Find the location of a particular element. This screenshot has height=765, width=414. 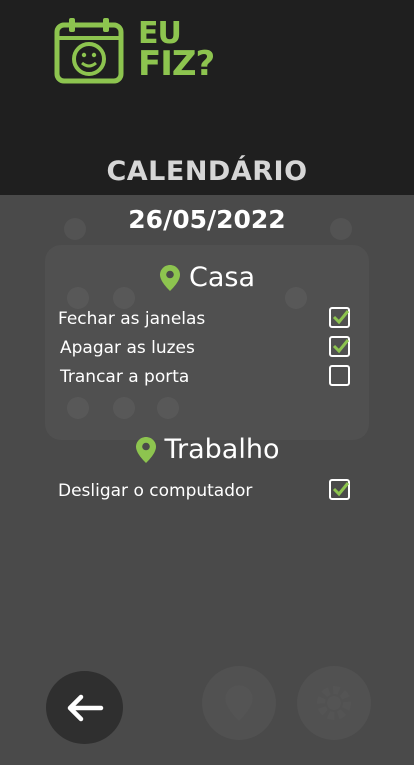

section-title-casa: Casa is located at coordinates (207, 277).